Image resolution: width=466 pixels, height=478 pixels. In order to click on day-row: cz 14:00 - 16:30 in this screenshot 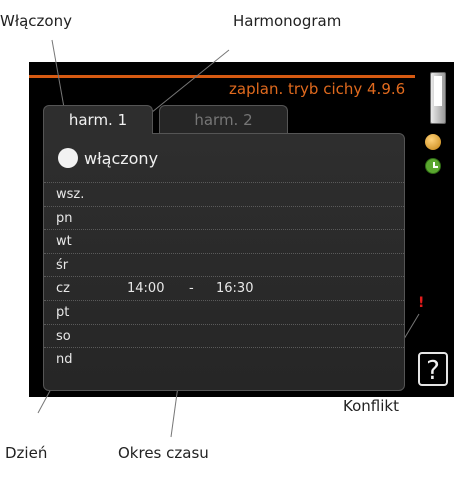, I will do `click(224, 288)`.